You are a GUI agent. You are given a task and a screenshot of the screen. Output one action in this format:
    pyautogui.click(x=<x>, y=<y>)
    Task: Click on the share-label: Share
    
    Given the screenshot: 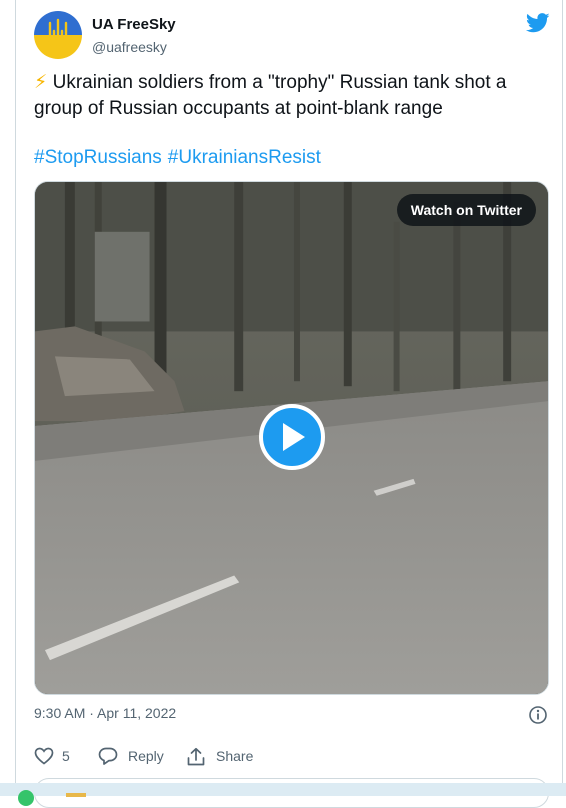 What is the action you would take?
    pyautogui.click(x=235, y=756)
    